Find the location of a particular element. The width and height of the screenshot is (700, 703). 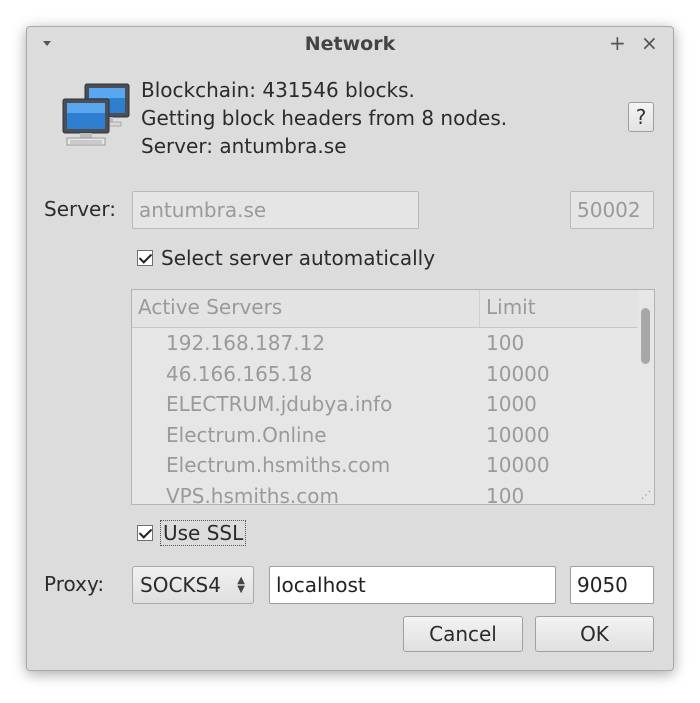

close-icon: × is located at coordinates (649, 43).